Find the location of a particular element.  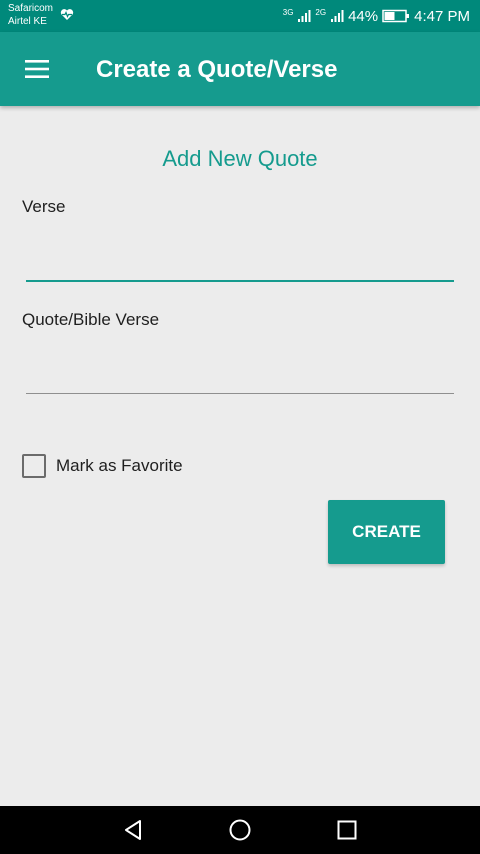

quote-input is located at coordinates (240, 377).